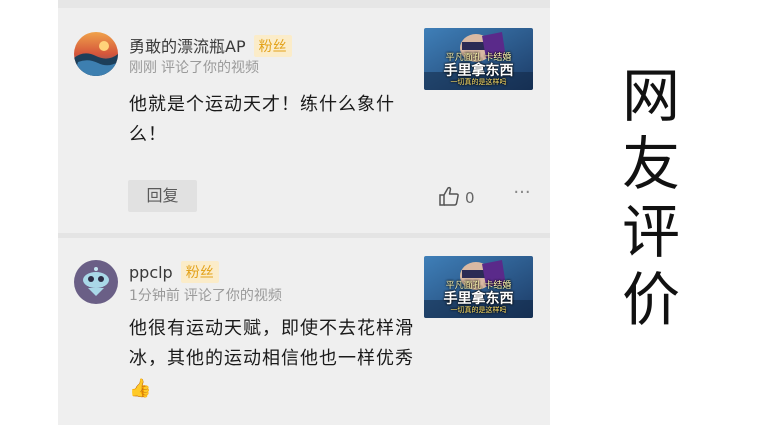 The image size is (757, 425). Describe the element at coordinates (187, 46) in the screenshot. I see `username-text: 勇敢的漂流瓶AP` at that location.